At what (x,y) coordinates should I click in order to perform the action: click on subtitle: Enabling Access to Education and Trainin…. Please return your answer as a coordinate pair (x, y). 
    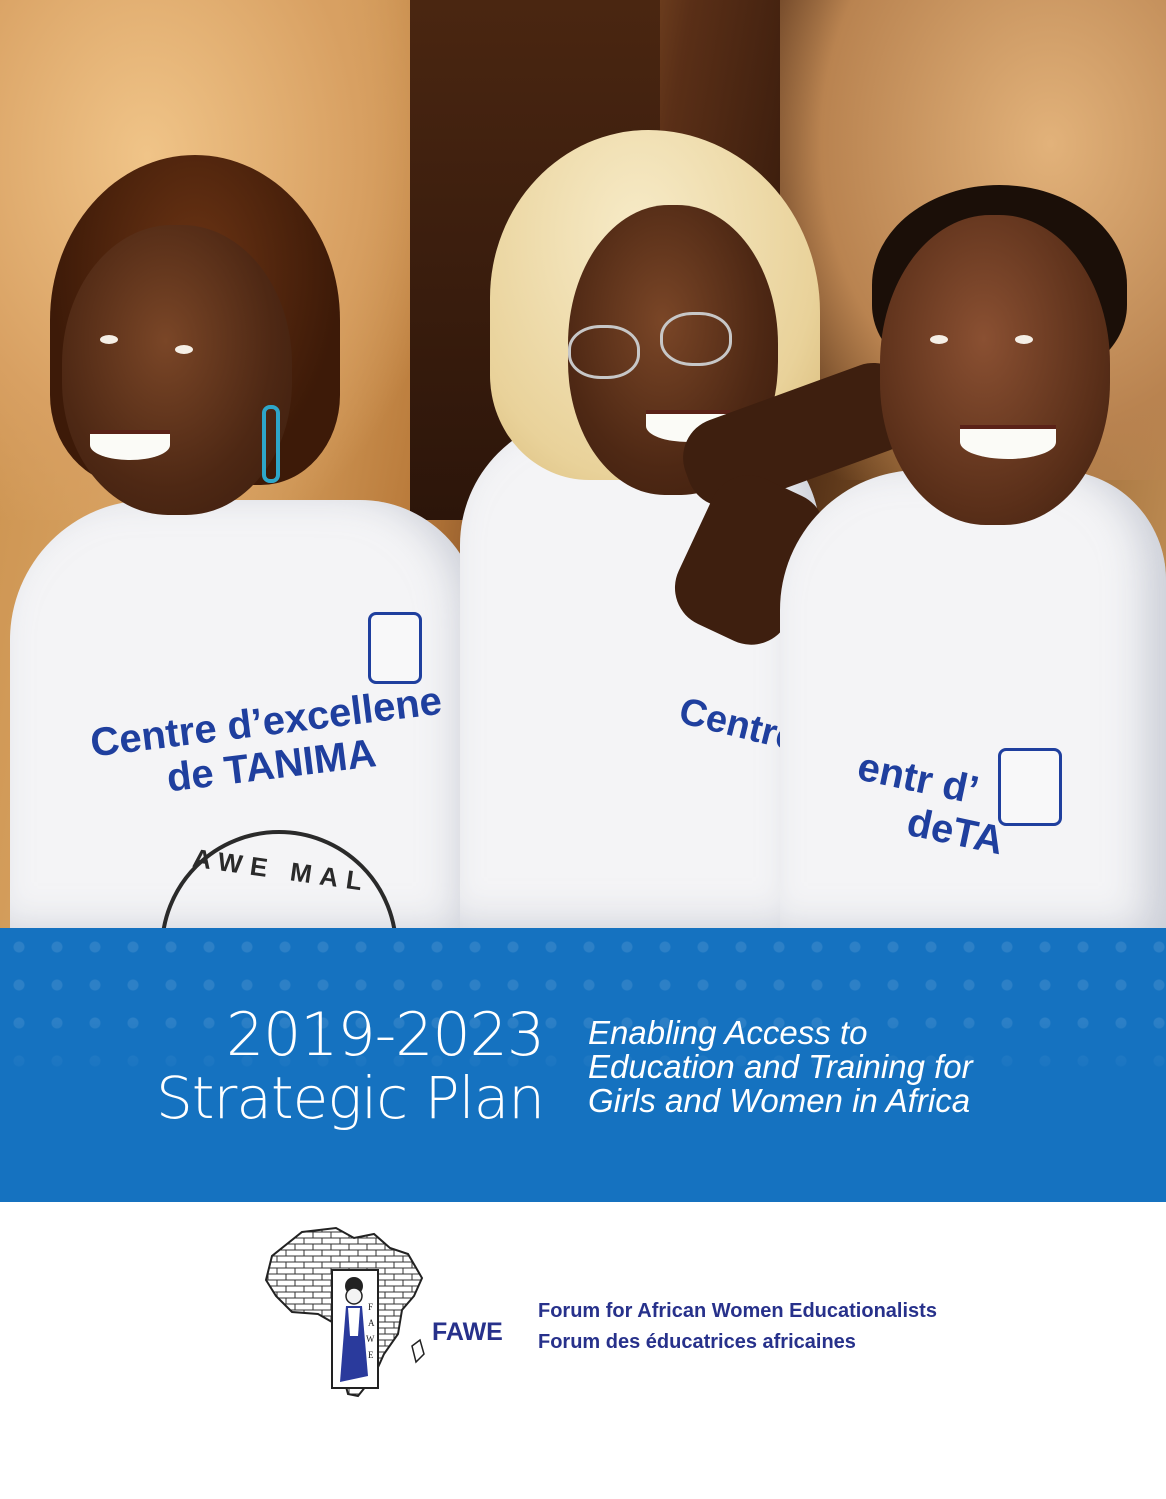
    Looking at the image, I should click on (780, 1066).